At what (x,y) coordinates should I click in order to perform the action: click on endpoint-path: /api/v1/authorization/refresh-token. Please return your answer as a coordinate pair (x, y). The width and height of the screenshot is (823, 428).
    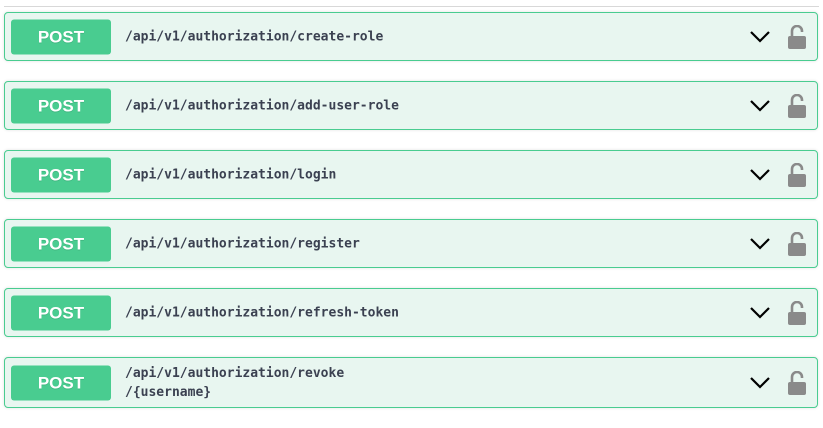
    Looking at the image, I should click on (262, 312).